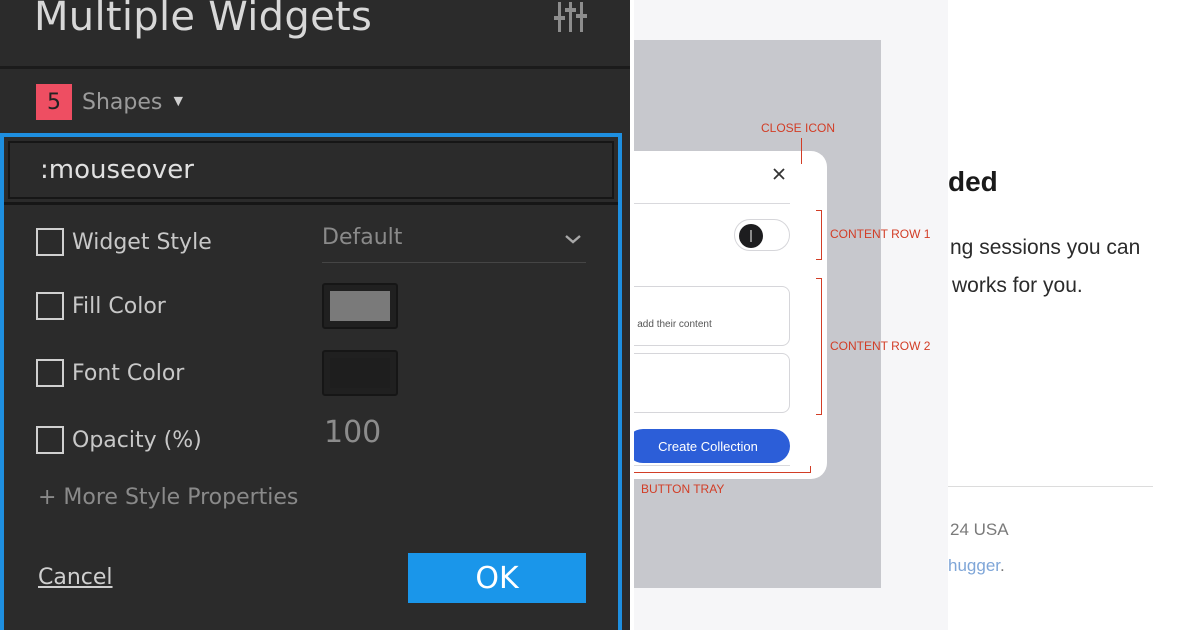 This screenshot has width=1200, height=630. Describe the element at coordinates (819, 414) in the screenshot. I see `annotation-row2-bracket-bottom` at that location.